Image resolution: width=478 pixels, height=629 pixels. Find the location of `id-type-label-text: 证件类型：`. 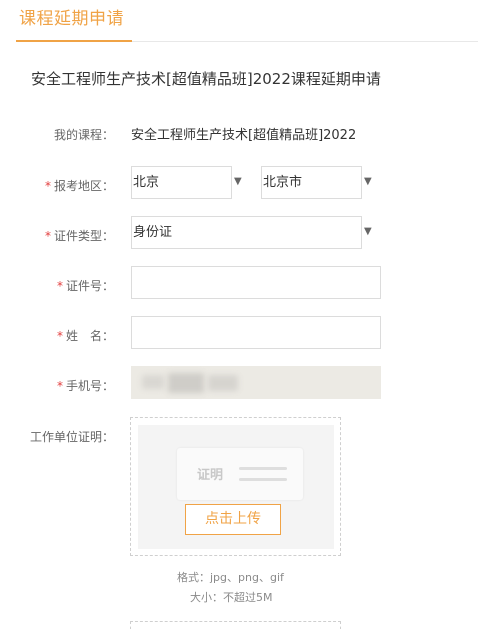

id-type-label-text: 证件类型： is located at coordinates (83, 236).